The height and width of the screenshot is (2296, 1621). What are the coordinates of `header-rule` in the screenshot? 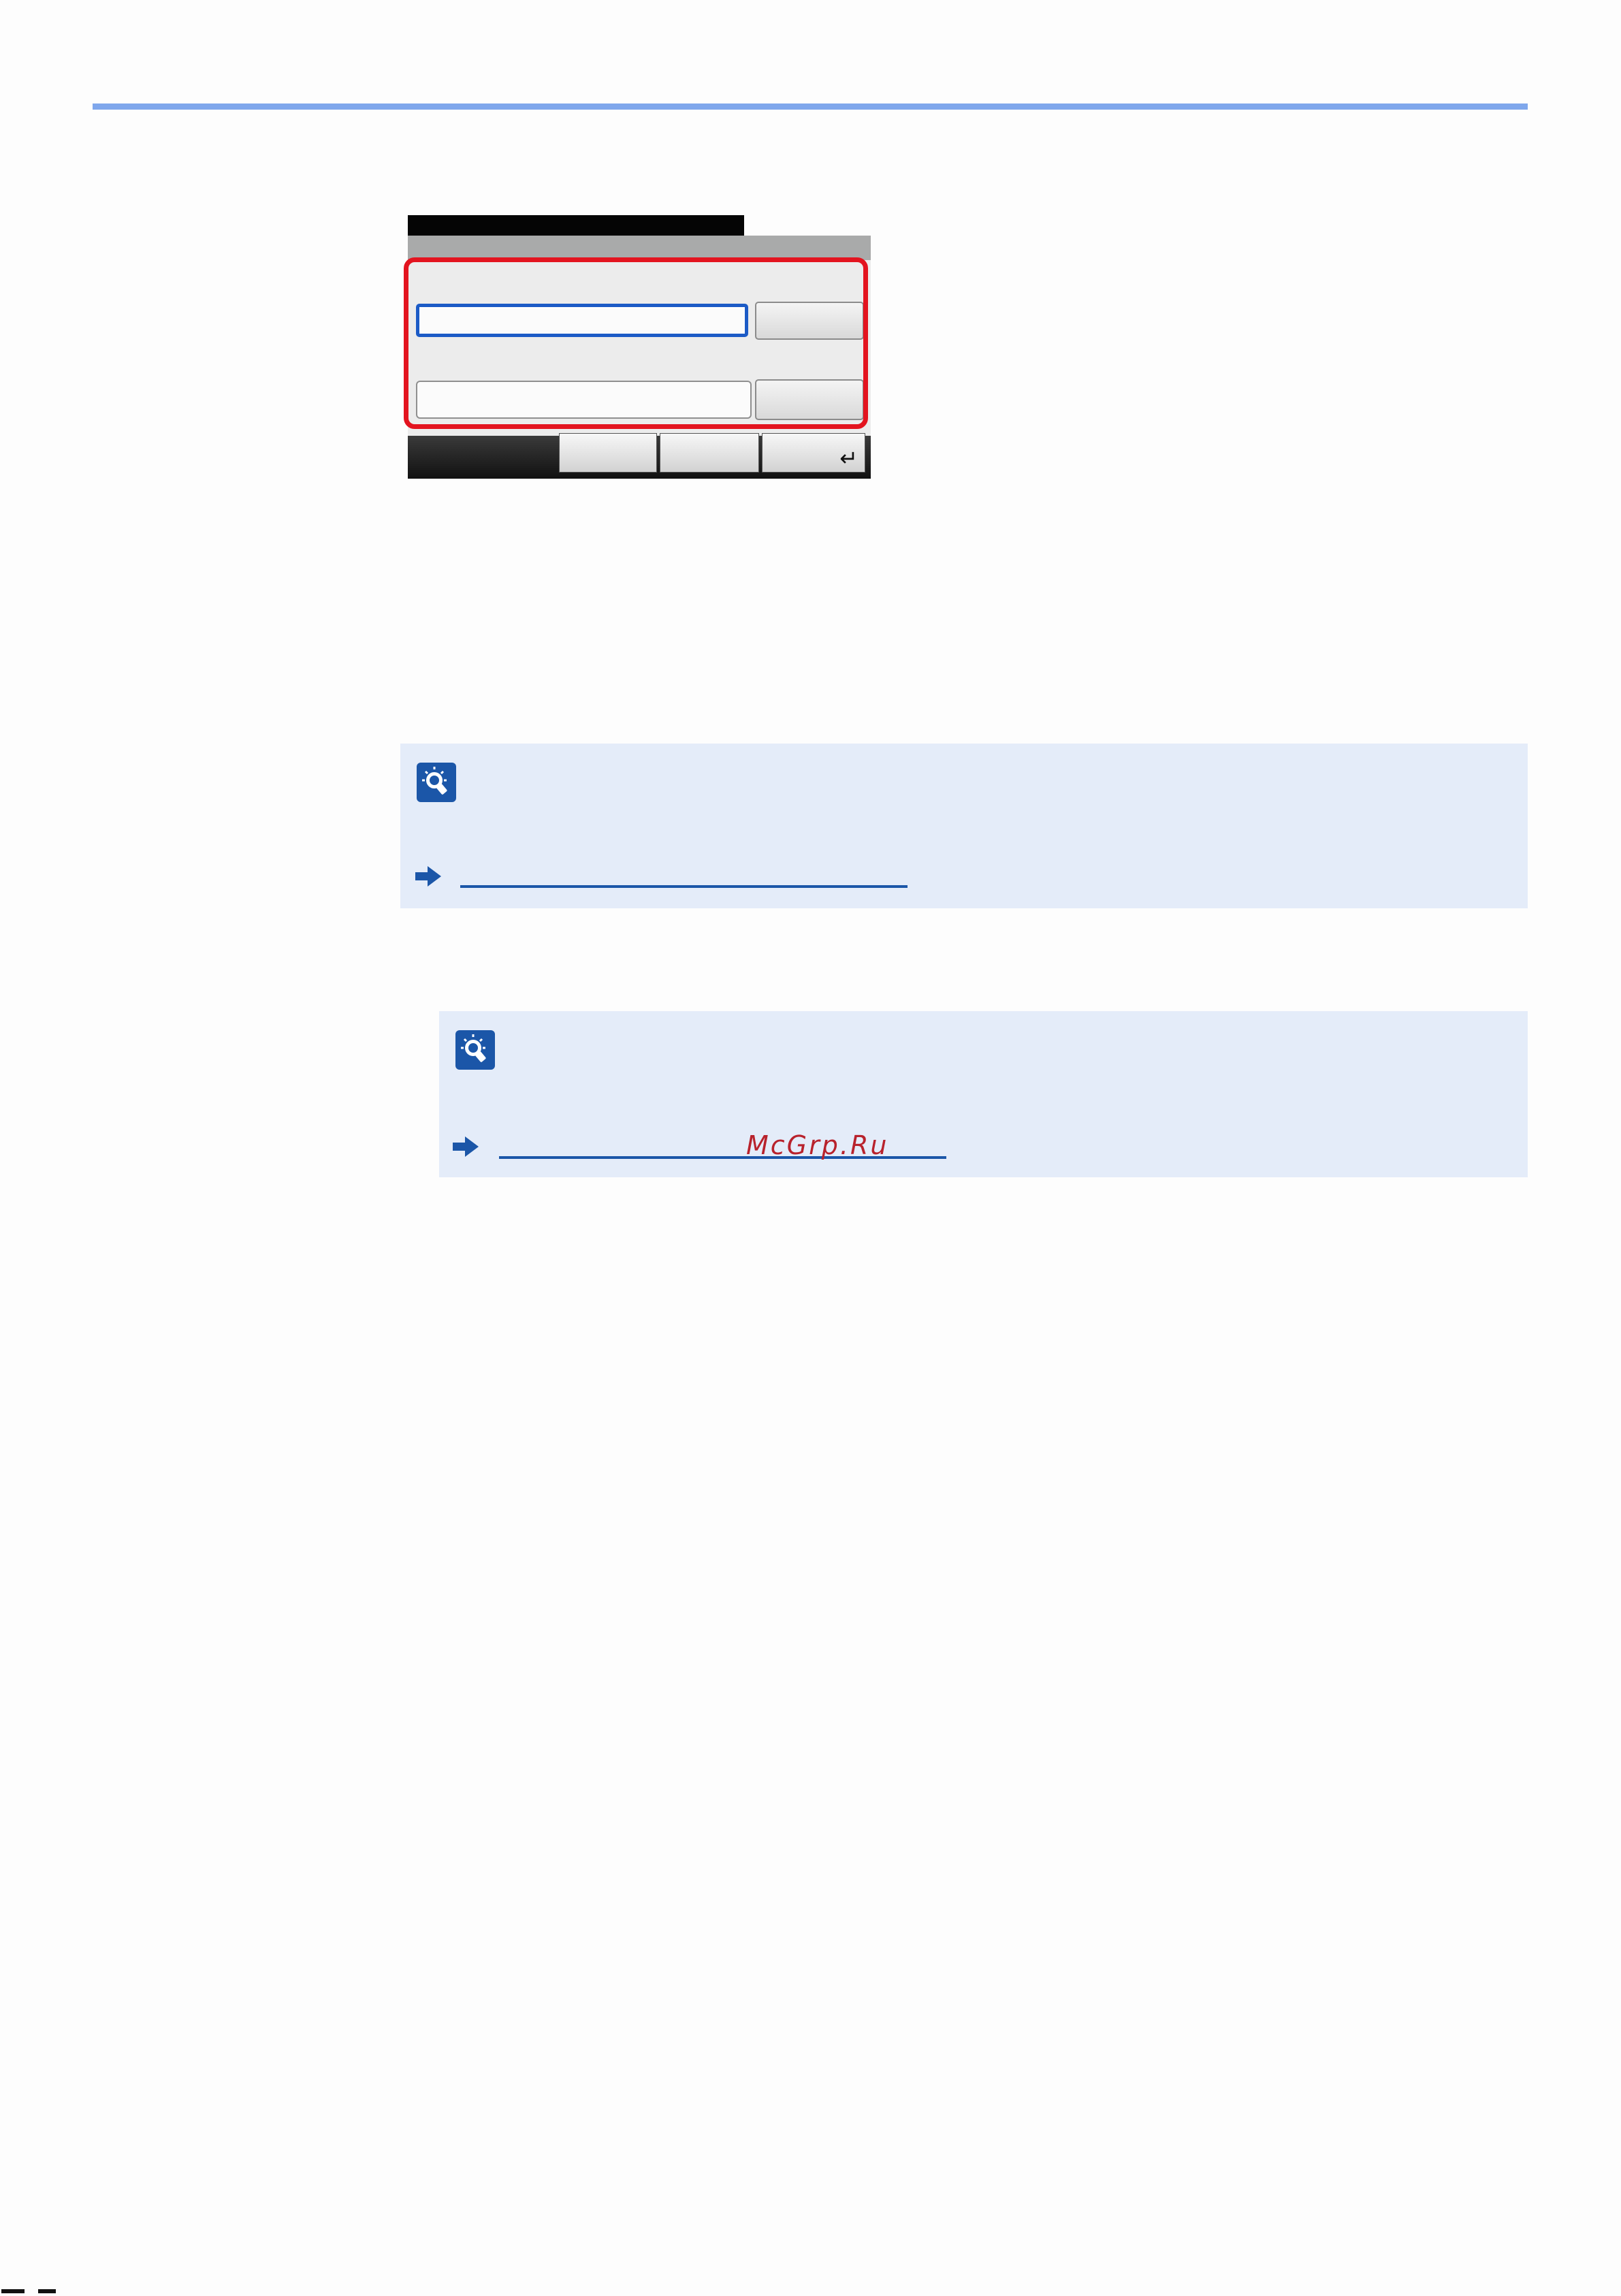 It's located at (810, 107).